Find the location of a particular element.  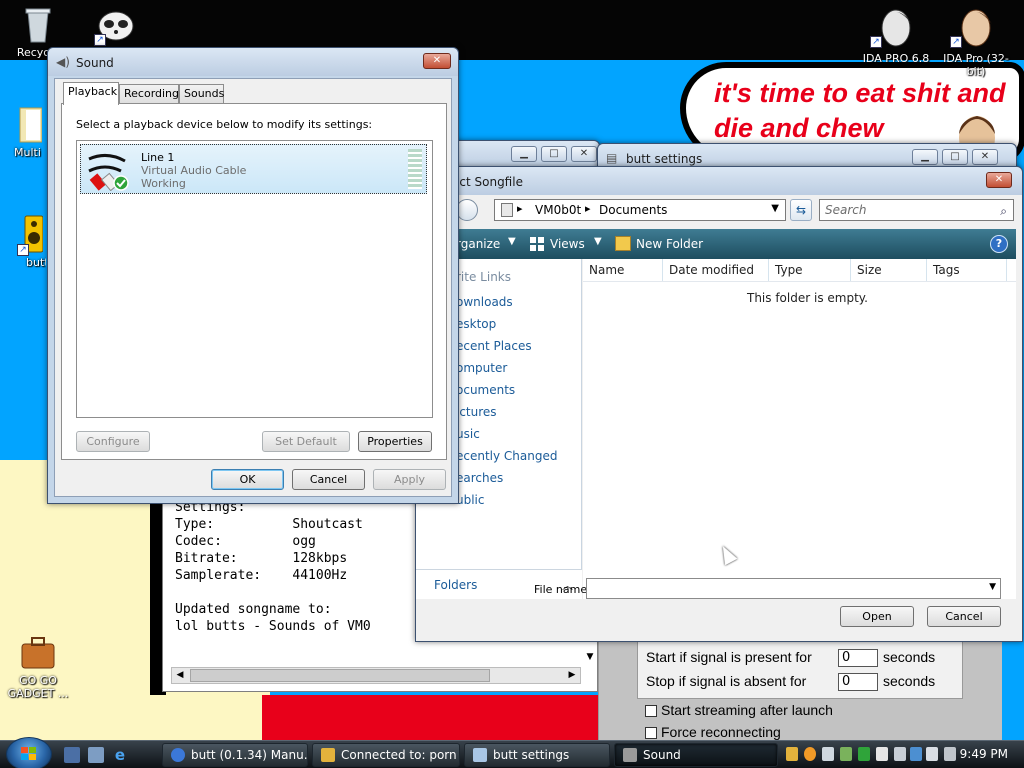

address-bar: ▸ VM0b0t ▸ Documents ▼ is located at coordinates (640, 210).